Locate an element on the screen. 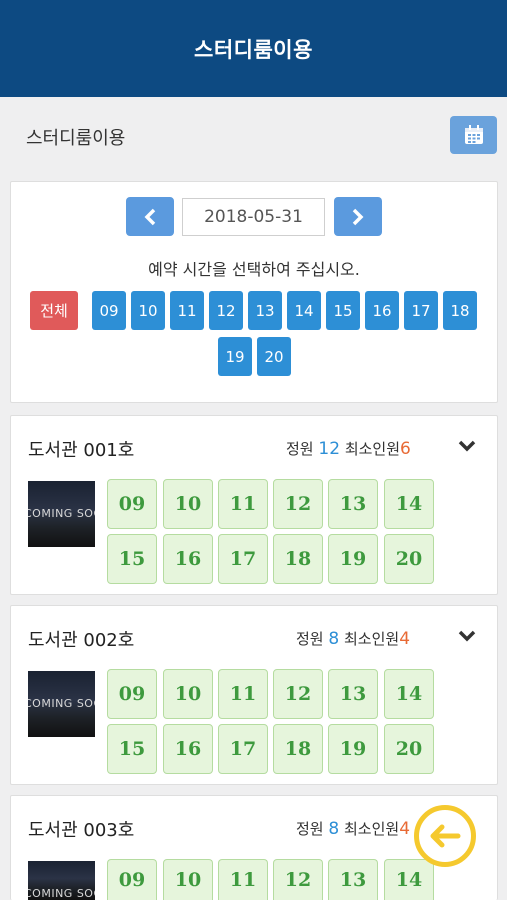 The image size is (507, 900). calendar-icon is located at coordinates (473, 134).